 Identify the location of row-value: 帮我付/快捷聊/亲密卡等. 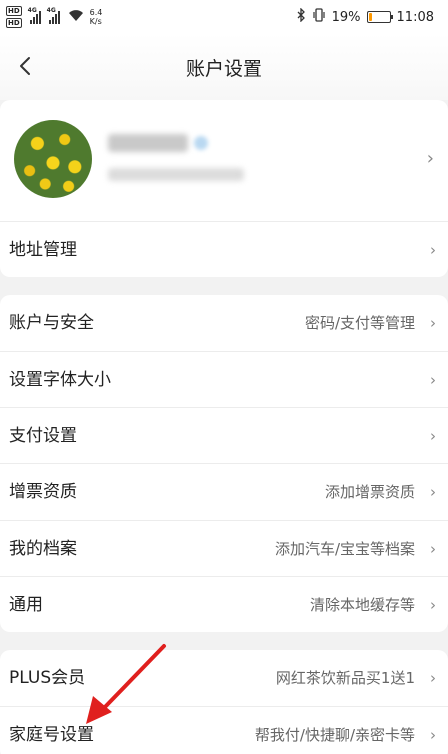
(334, 735).